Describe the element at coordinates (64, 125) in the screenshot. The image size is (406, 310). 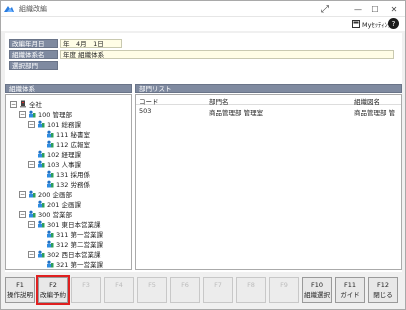
I see `tree-node-label: 101 総務課` at that location.